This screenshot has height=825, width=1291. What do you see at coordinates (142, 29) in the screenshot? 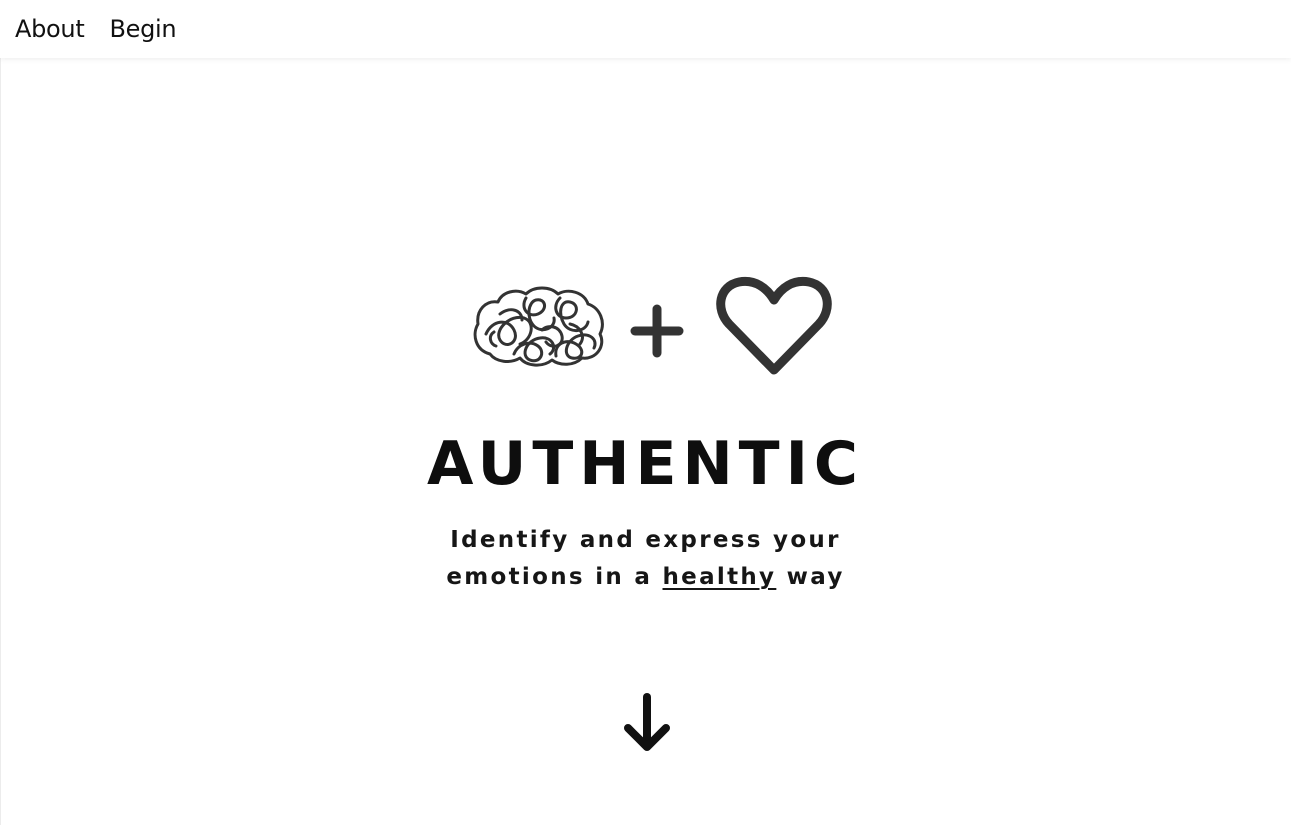
I see `nav-link-begin: Begin` at bounding box center [142, 29].